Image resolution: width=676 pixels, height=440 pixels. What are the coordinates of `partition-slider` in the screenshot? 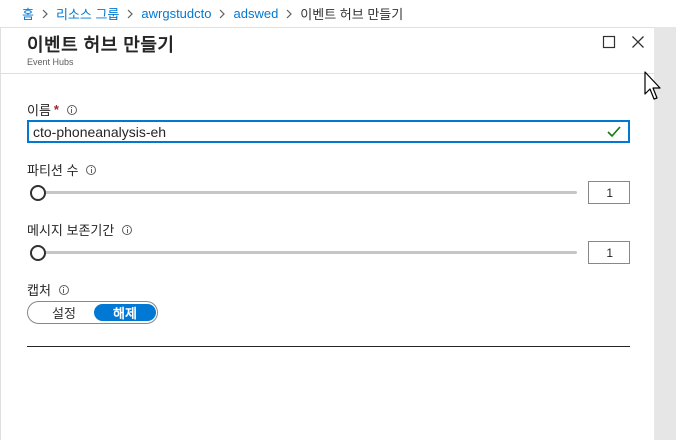 It's located at (302, 192).